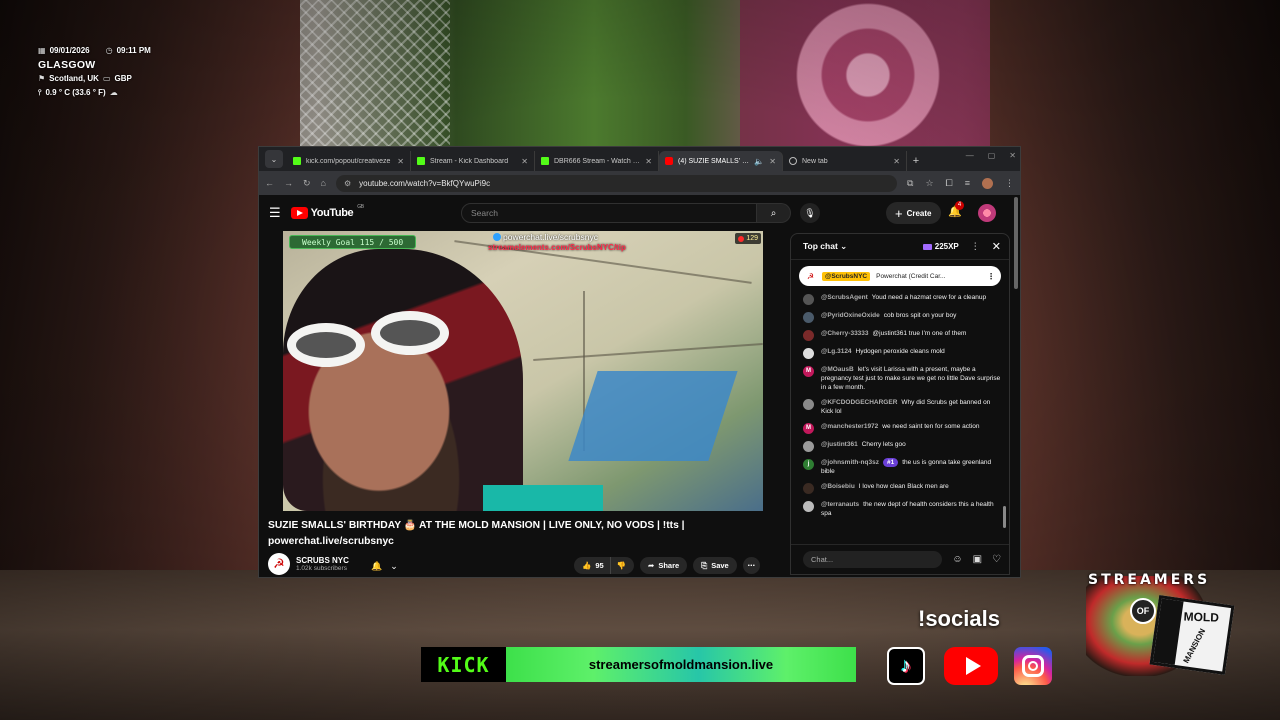 The image size is (1280, 720). Describe the element at coordinates (597, 161) in the screenshot. I see `tab-dbr666-stream: DBR666 Stream - Watch Live ✕` at that location.